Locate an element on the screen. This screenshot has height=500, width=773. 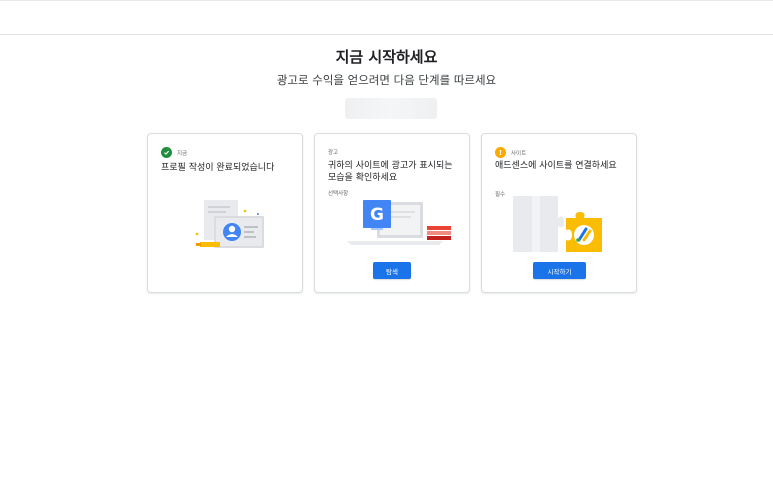
check-circle-icon is located at coordinates (166, 152).